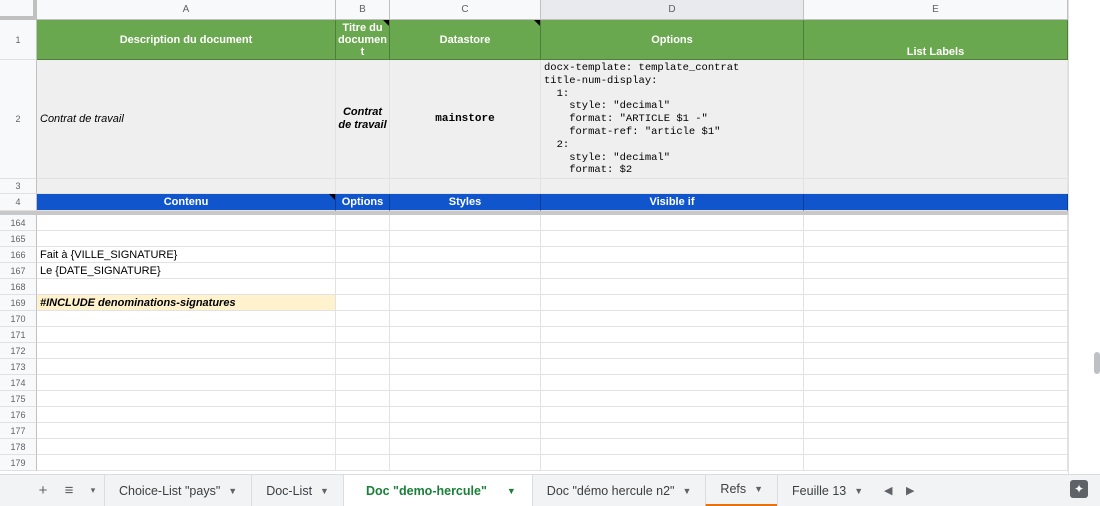 The width and height of the screenshot is (1100, 506). What do you see at coordinates (18, 319) in the screenshot?
I see `row-header: 170` at bounding box center [18, 319].